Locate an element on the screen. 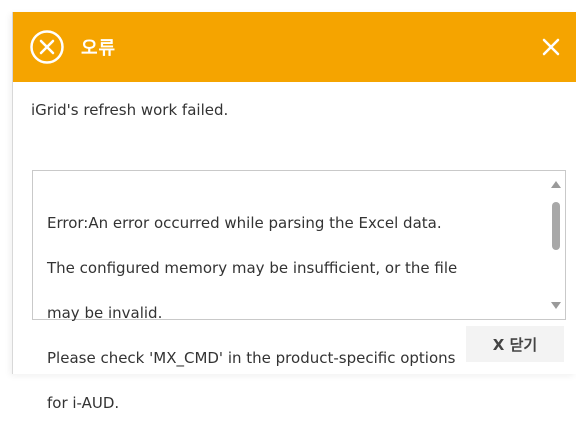  triangle-down-icon is located at coordinates (556, 305).